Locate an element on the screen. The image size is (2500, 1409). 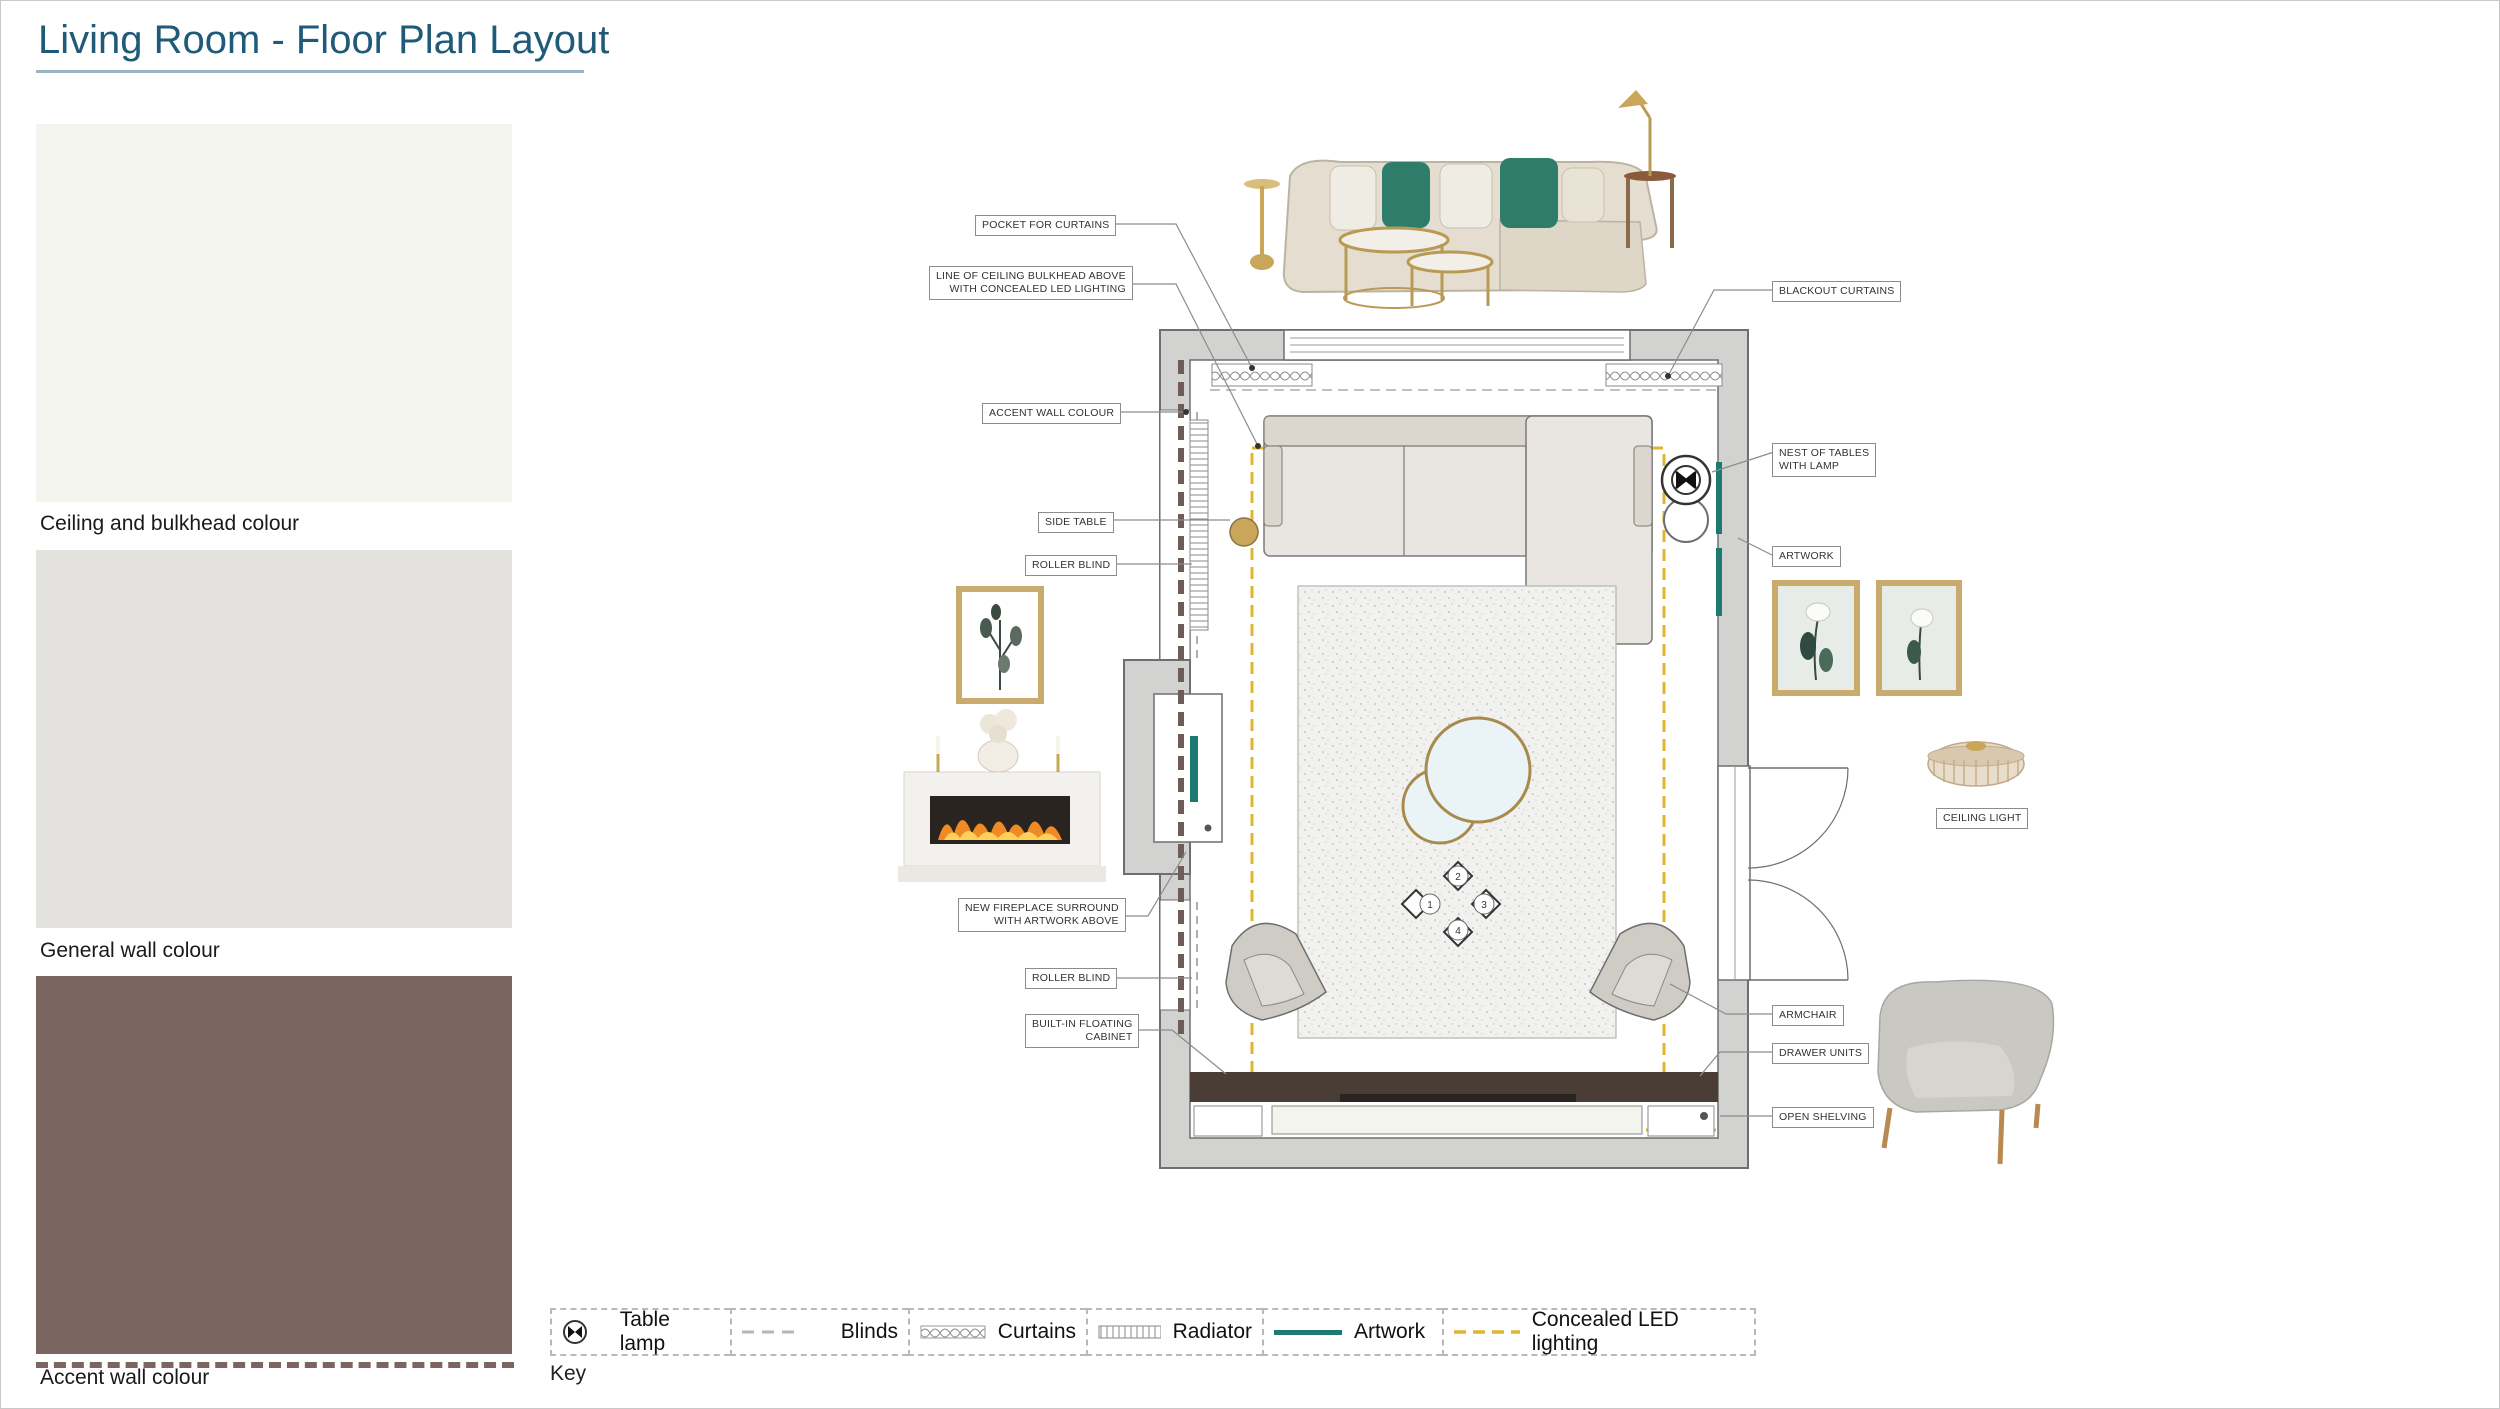
callout-built-in-cabinet: BUILT-IN FLOATING CABINET is located at coordinates (1082, 1031).